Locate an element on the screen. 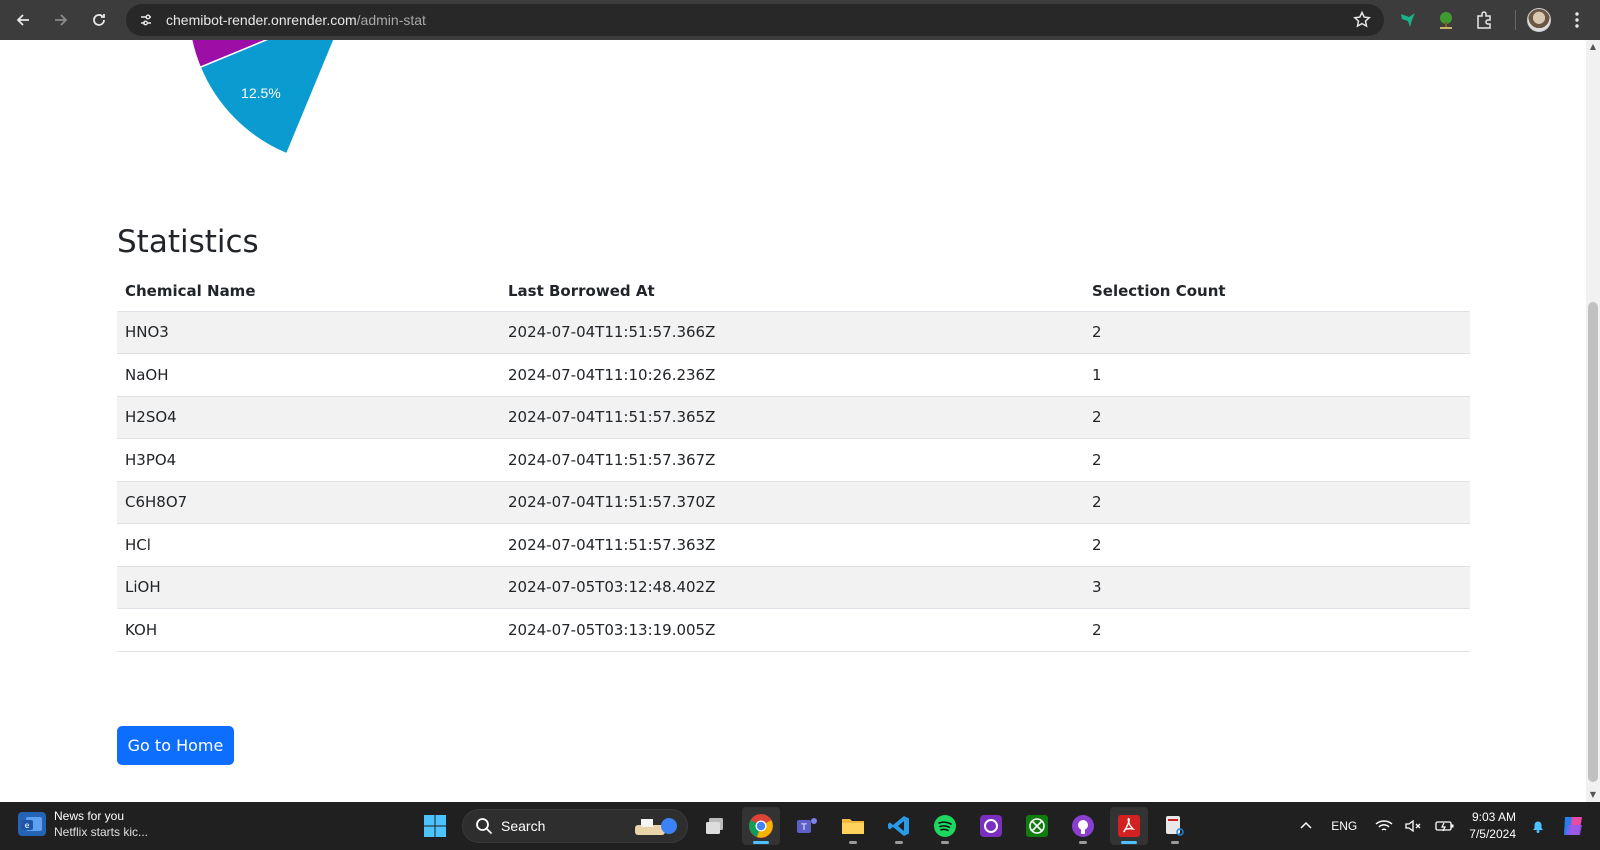  news-icon: e is located at coordinates (32, 824).